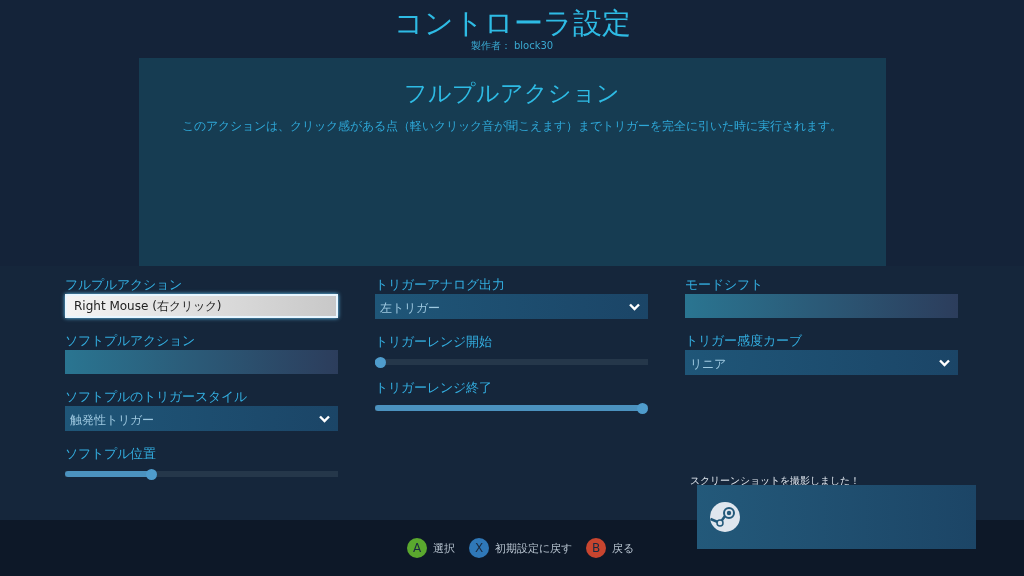 Image resolution: width=1024 pixels, height=576 pixels. Describe the element at coordinates (433, 388) in the screenshot. I see `setting-label: トリガーレンジ終了` at that location.